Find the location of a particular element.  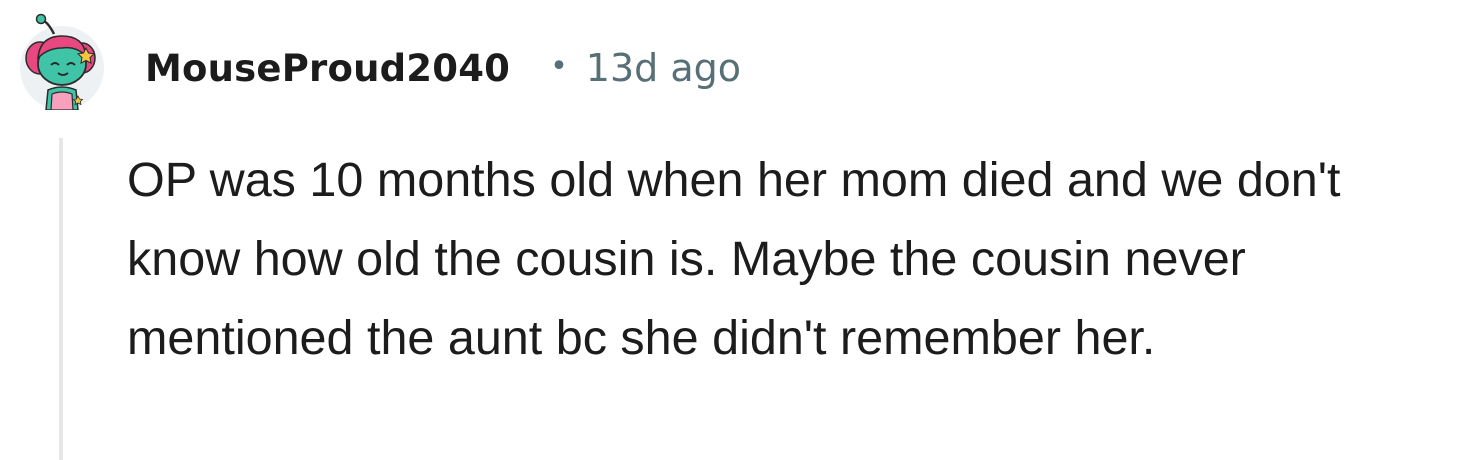

comment-timestamp: 13d ago is located at coordinates (663, 68).